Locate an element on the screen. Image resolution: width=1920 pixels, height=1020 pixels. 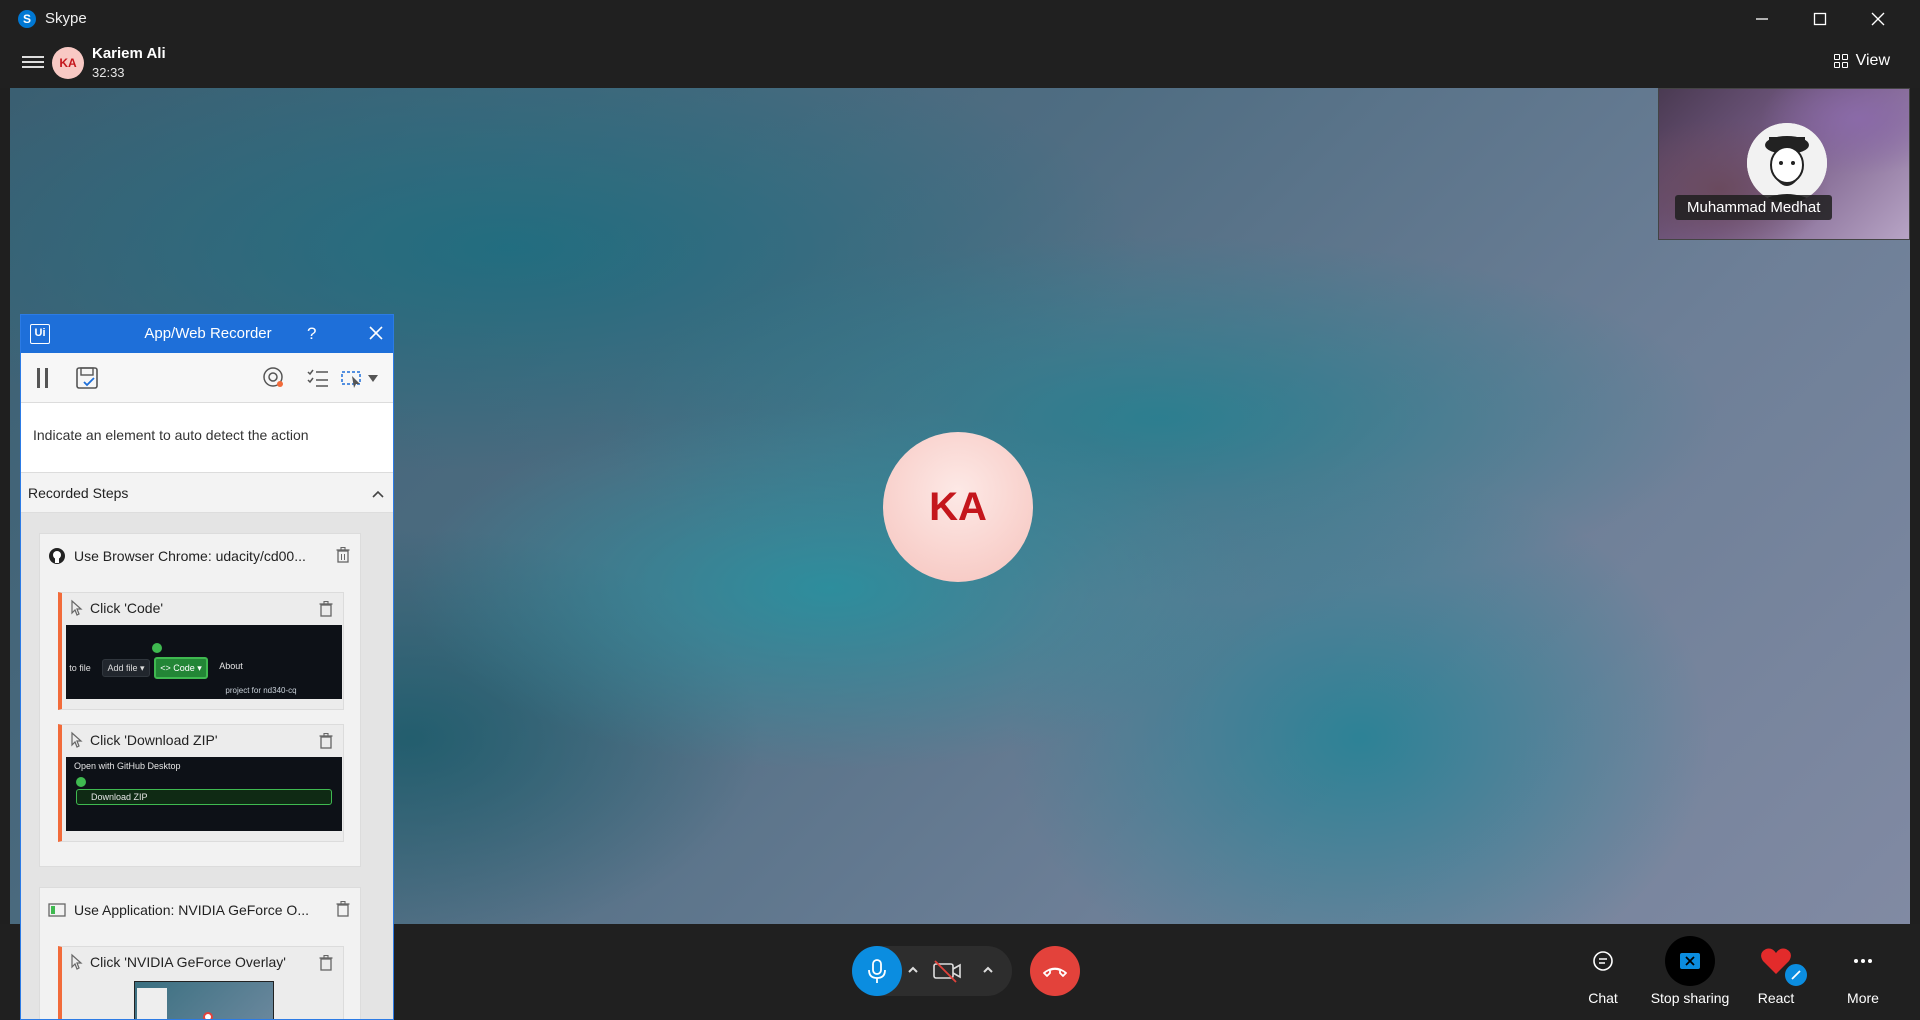
camera-off-icon is located at coordinates (947, 971).